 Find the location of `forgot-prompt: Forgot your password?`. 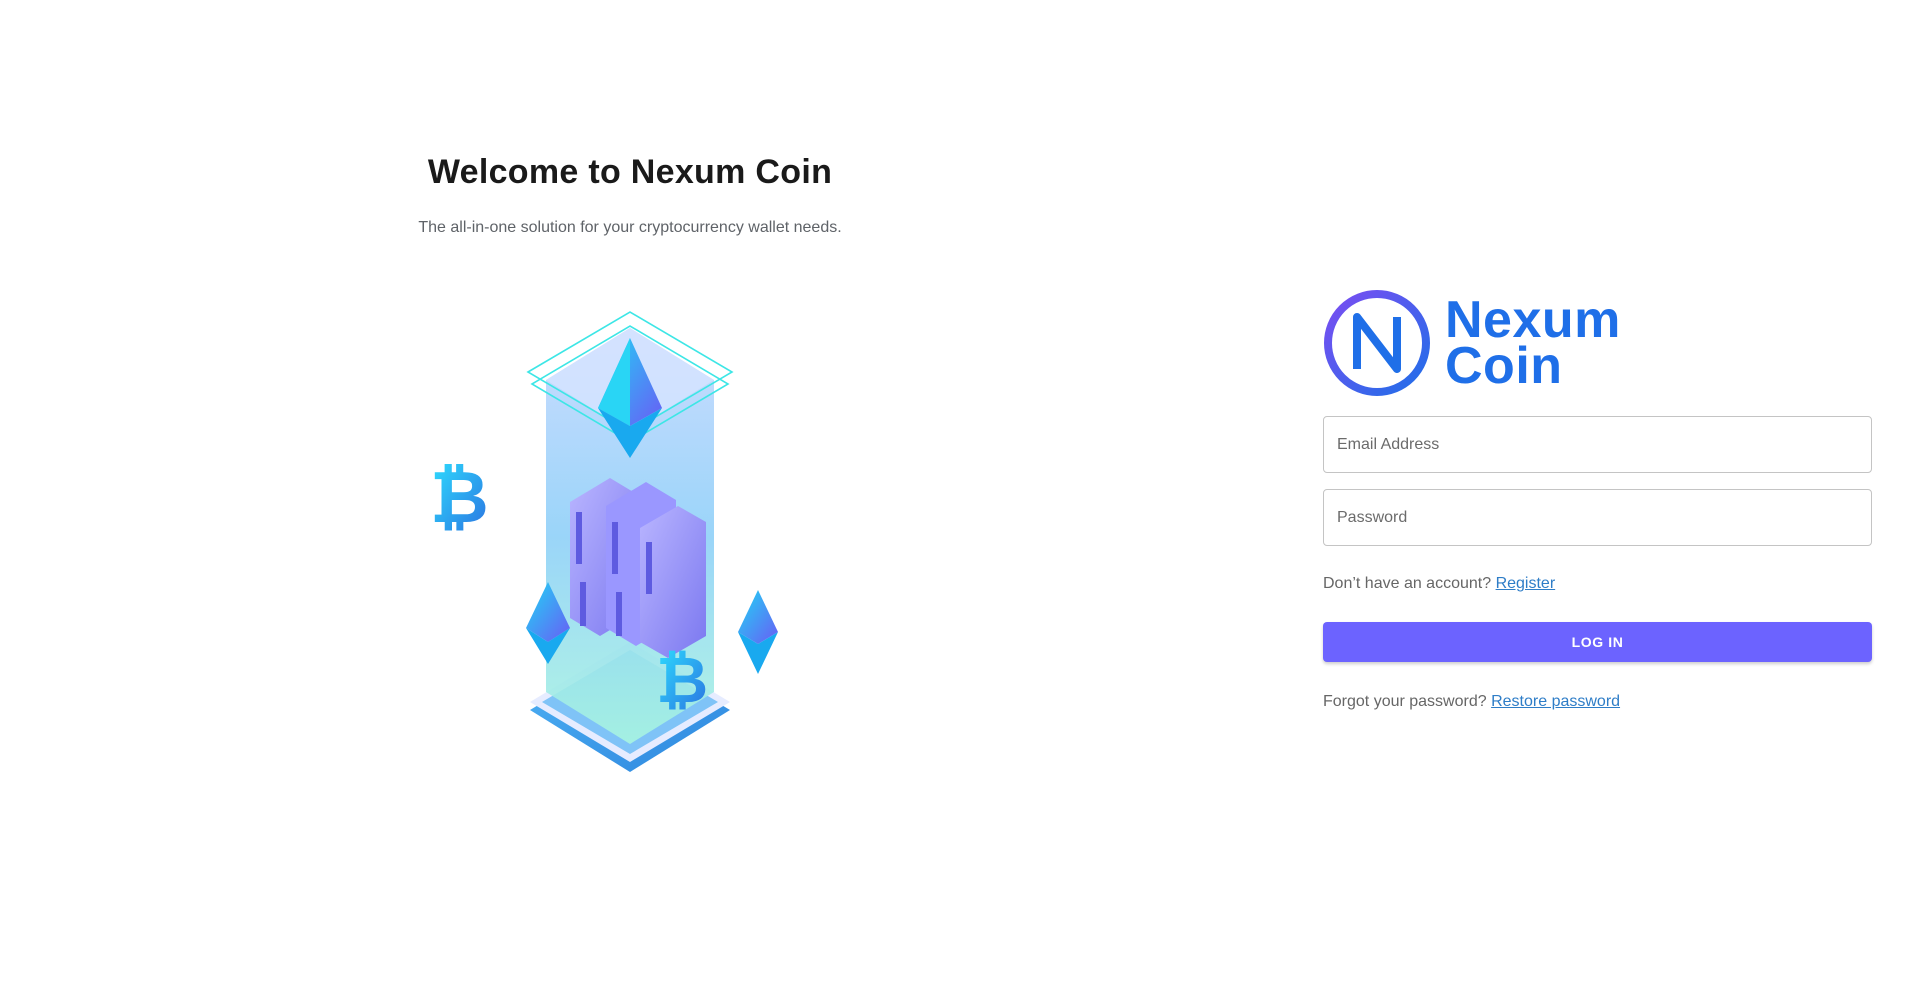

forgot-prompt: Forgot your password? is located at coordinates (1405, 701).